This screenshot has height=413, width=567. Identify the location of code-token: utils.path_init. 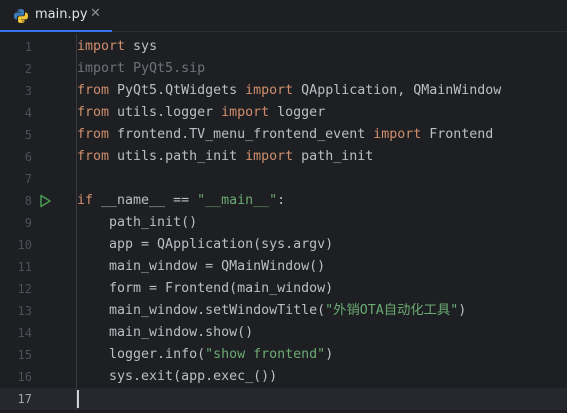
(177, 156).